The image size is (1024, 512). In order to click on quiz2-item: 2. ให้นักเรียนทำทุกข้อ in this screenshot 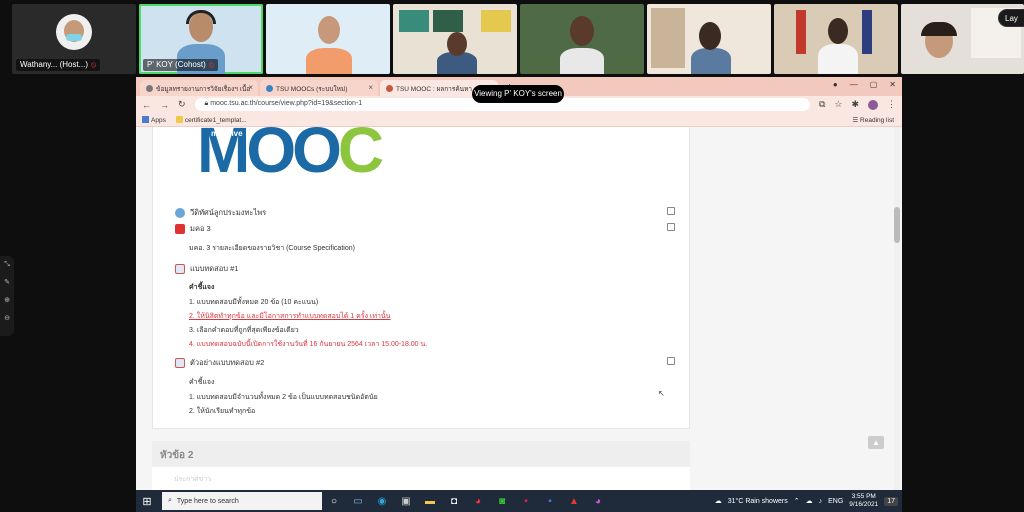, I will do `click(222, 411)`.